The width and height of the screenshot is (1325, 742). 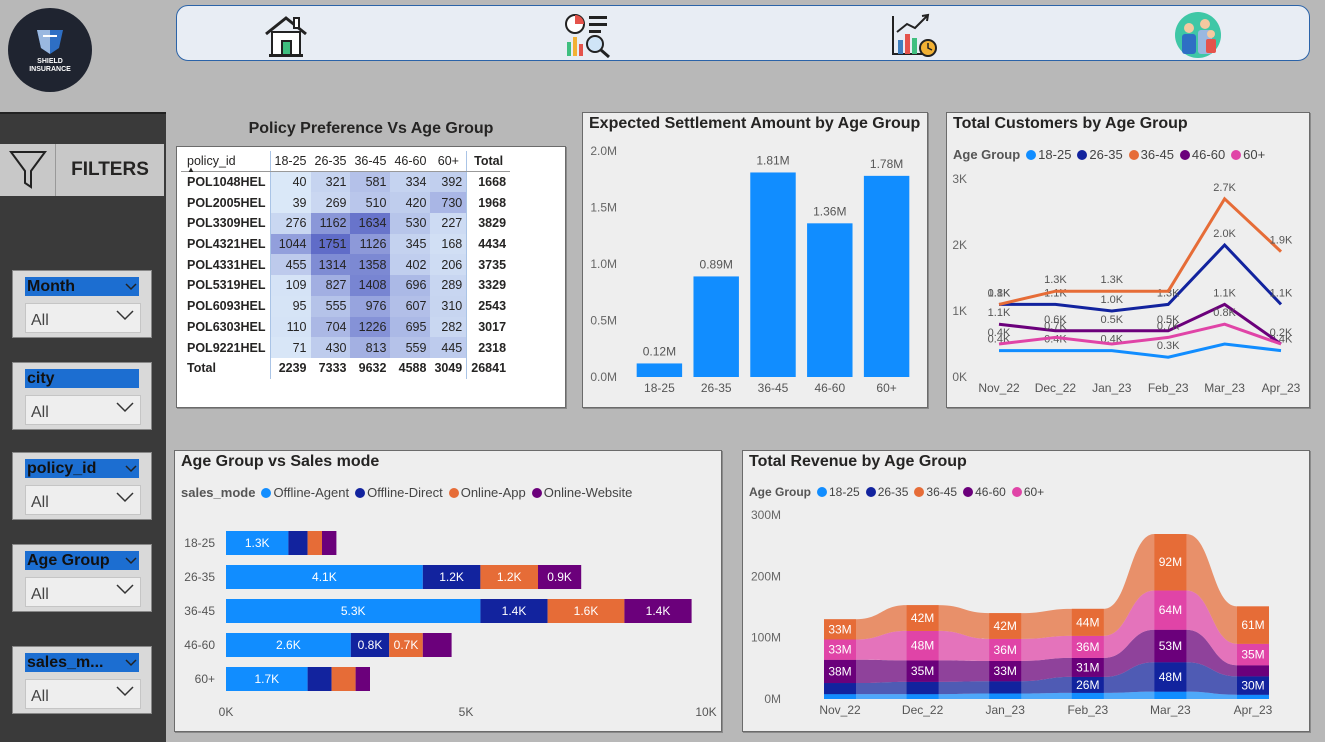 I want to click on x-tick-label: Mar_23, so click(x=1170, y=710).